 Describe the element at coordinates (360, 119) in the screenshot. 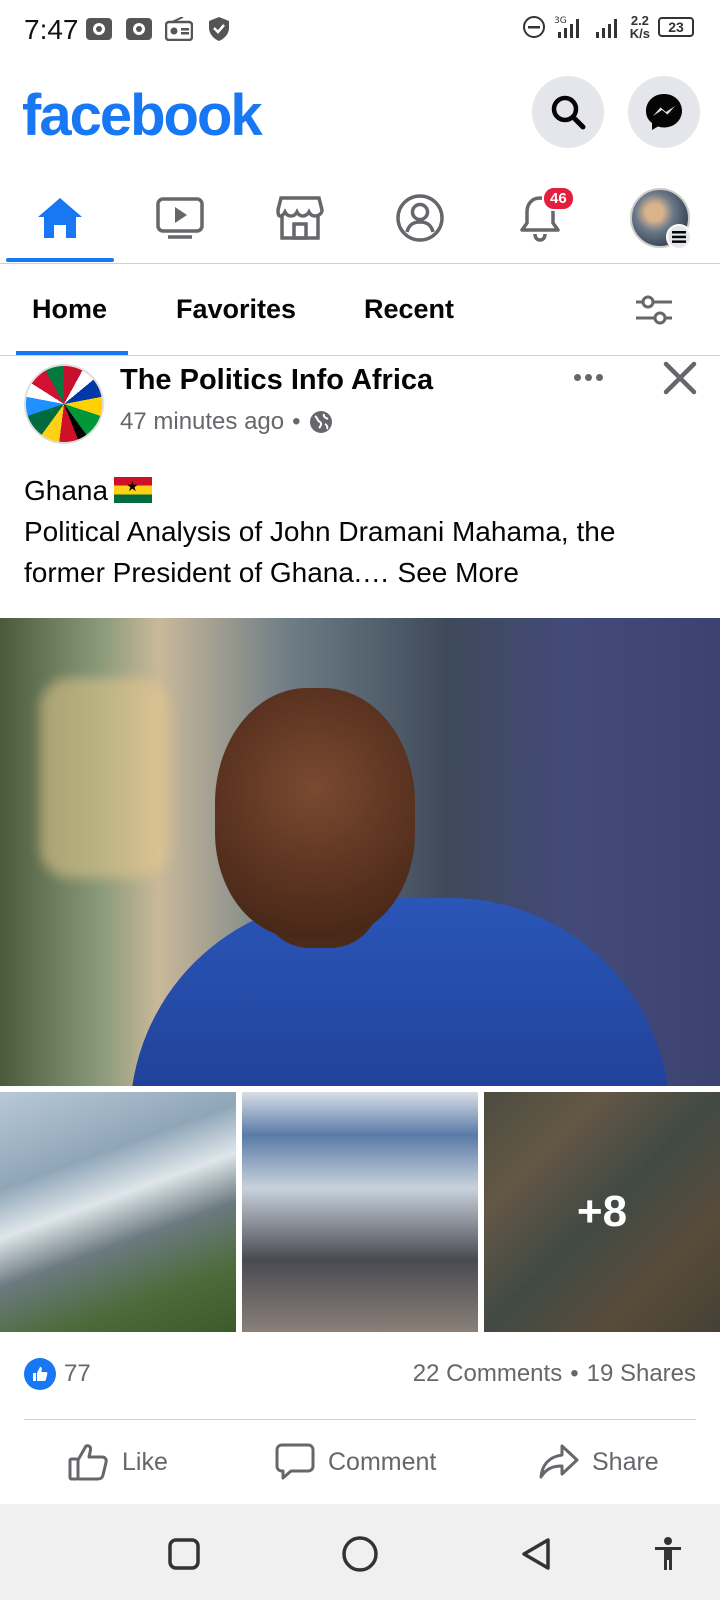

I see `app-header: facebook` at that location.